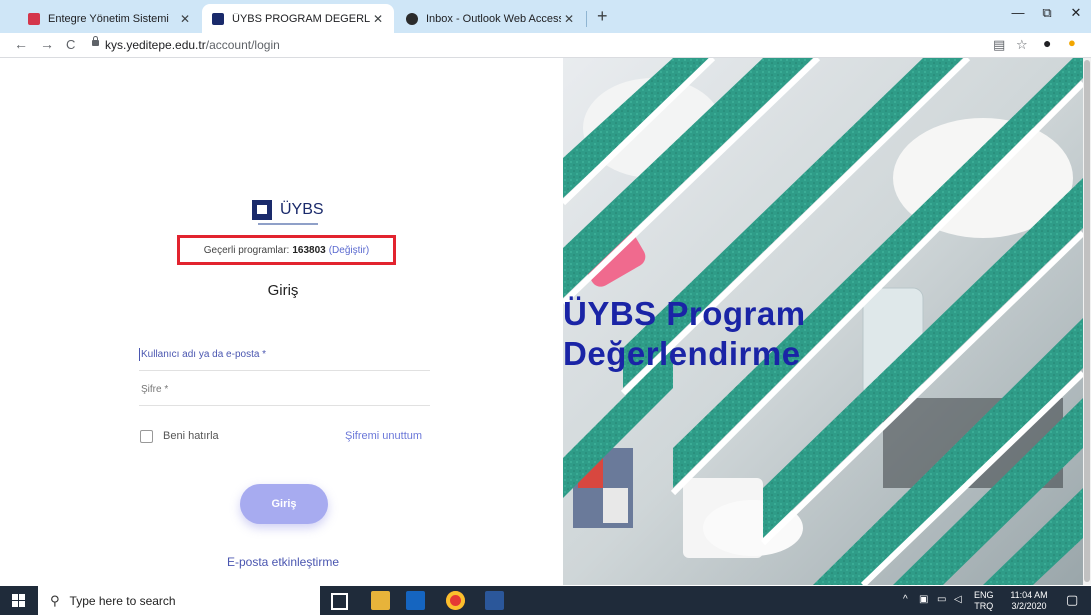 This screenshot has height=615, width=1091. What do you see at coordinates (494, 600) in the screenshot?
I see `word-icon` at bounding box center [494, 600].